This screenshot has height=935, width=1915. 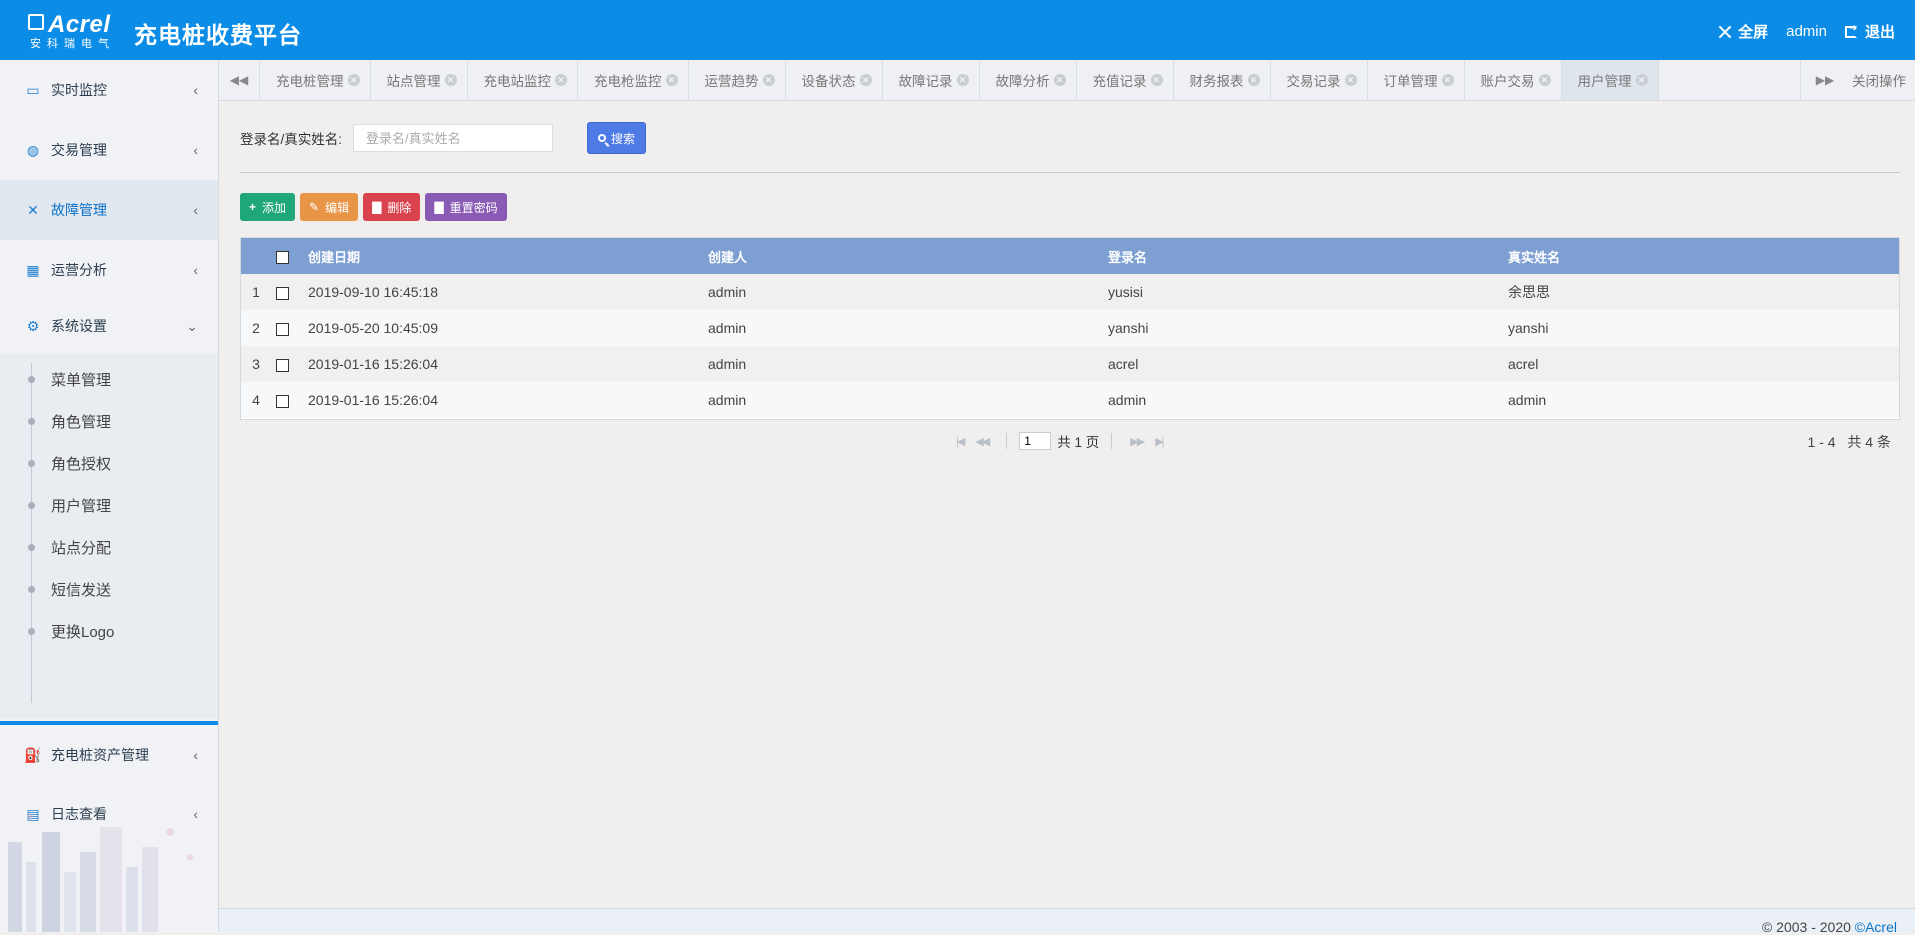 What do you see at coordinates (1529, 292) in the screenshot?
I see `cell-real-name: 余思思` at bounding box center [1529, 292].